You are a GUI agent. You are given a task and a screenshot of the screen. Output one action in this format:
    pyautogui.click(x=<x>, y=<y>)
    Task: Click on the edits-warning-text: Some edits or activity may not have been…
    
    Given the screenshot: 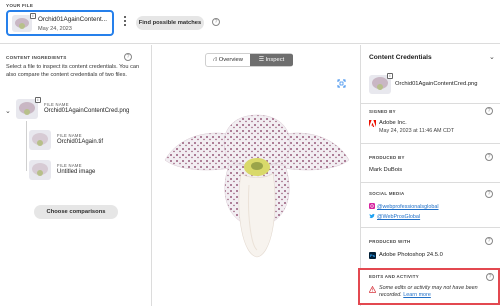 What is the action you would take?
    pyautogui.click(x=435, y=292)
    